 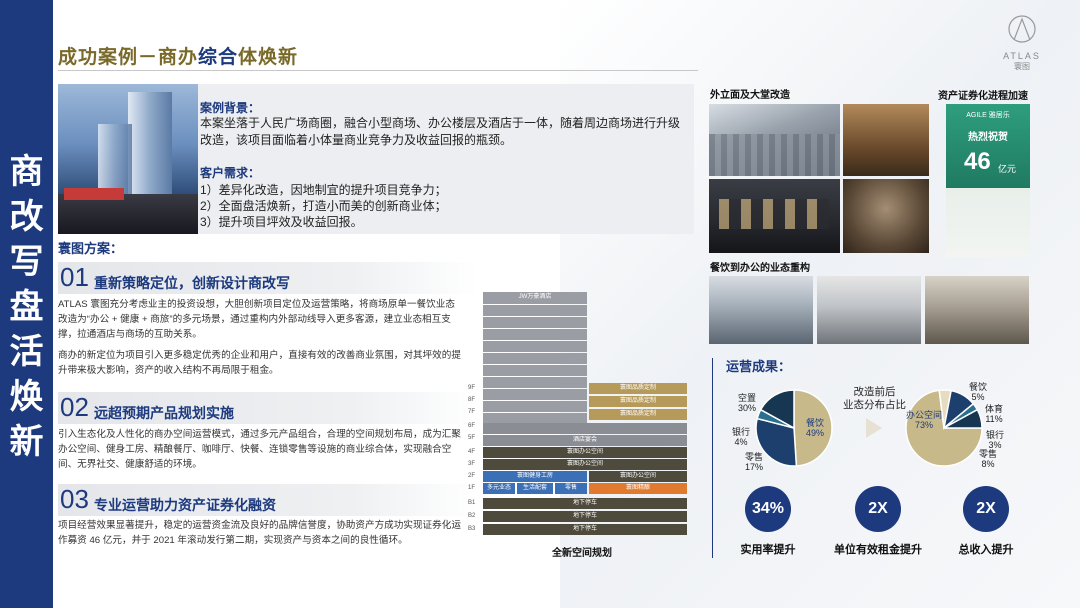 I want to click on atlas-logo: ATLAS 寰图, so click(x=1022, y=42).